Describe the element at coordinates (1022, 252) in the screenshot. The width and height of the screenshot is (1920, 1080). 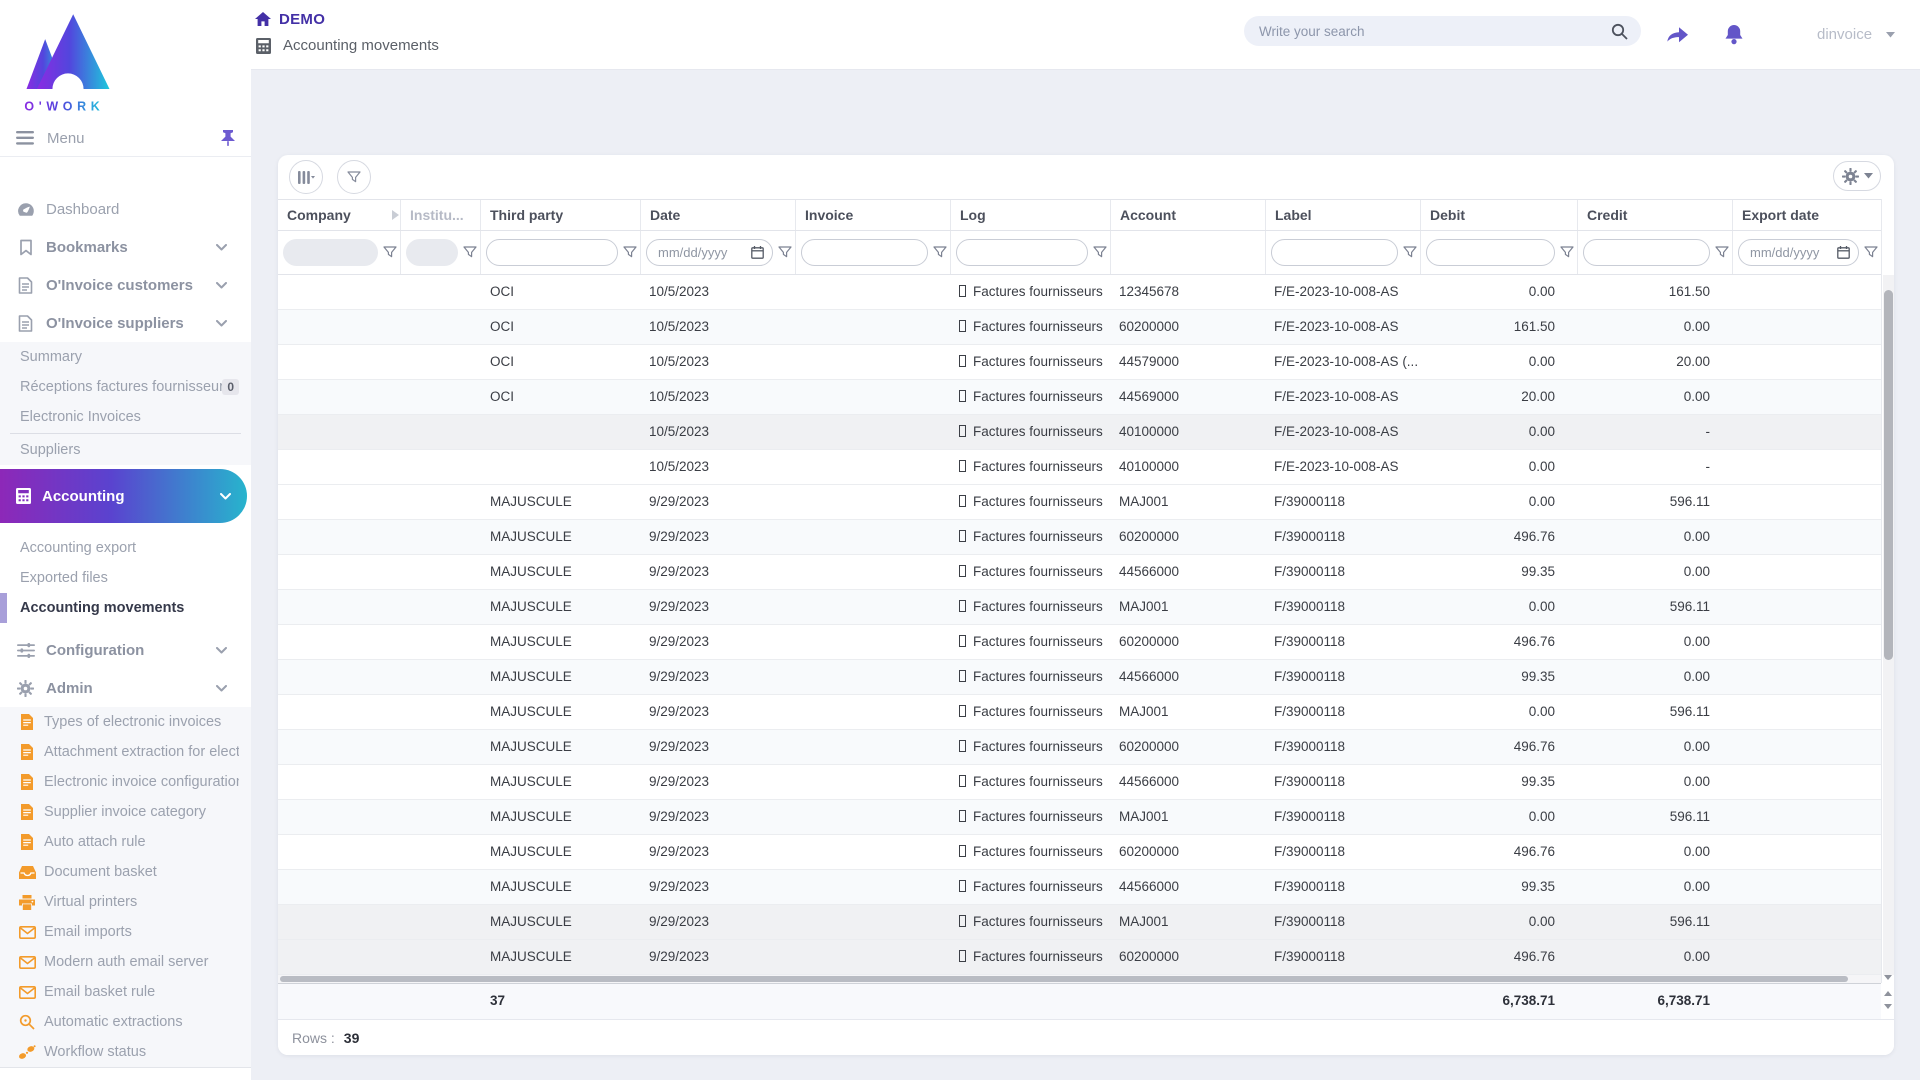
I see `log-filter-input` at that location.